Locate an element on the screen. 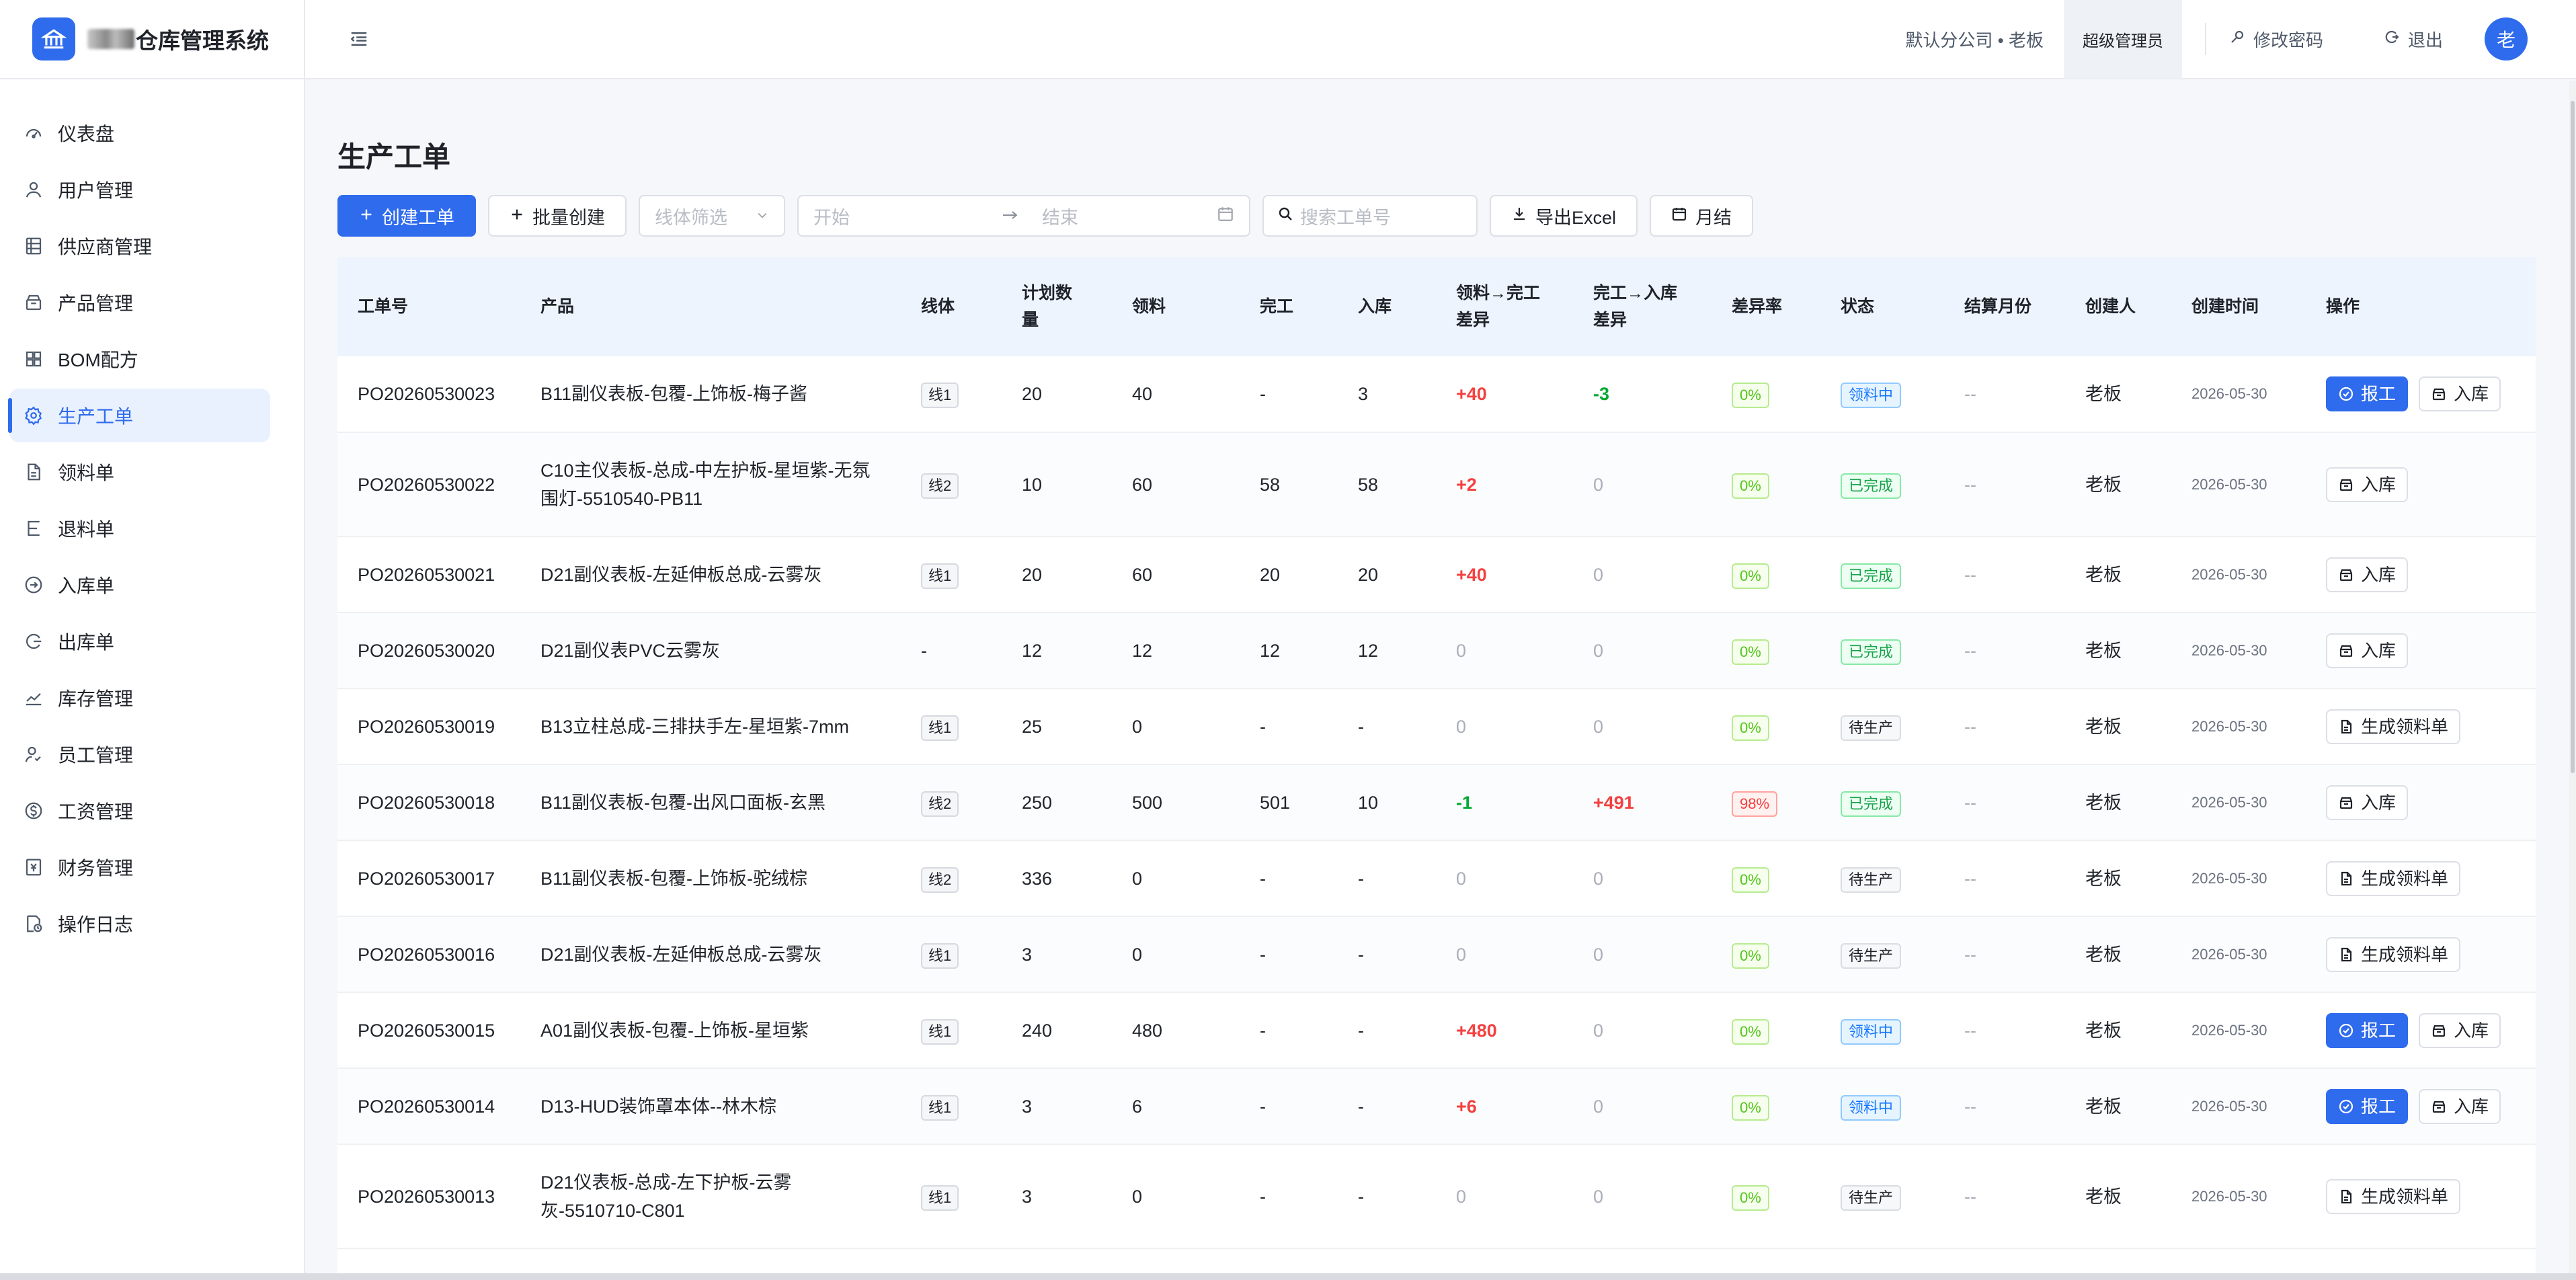 Image resolution: width=2576 pixels, height=1280 pixels. pick-done-diff: 0 is located at coordinates (1504, 878).